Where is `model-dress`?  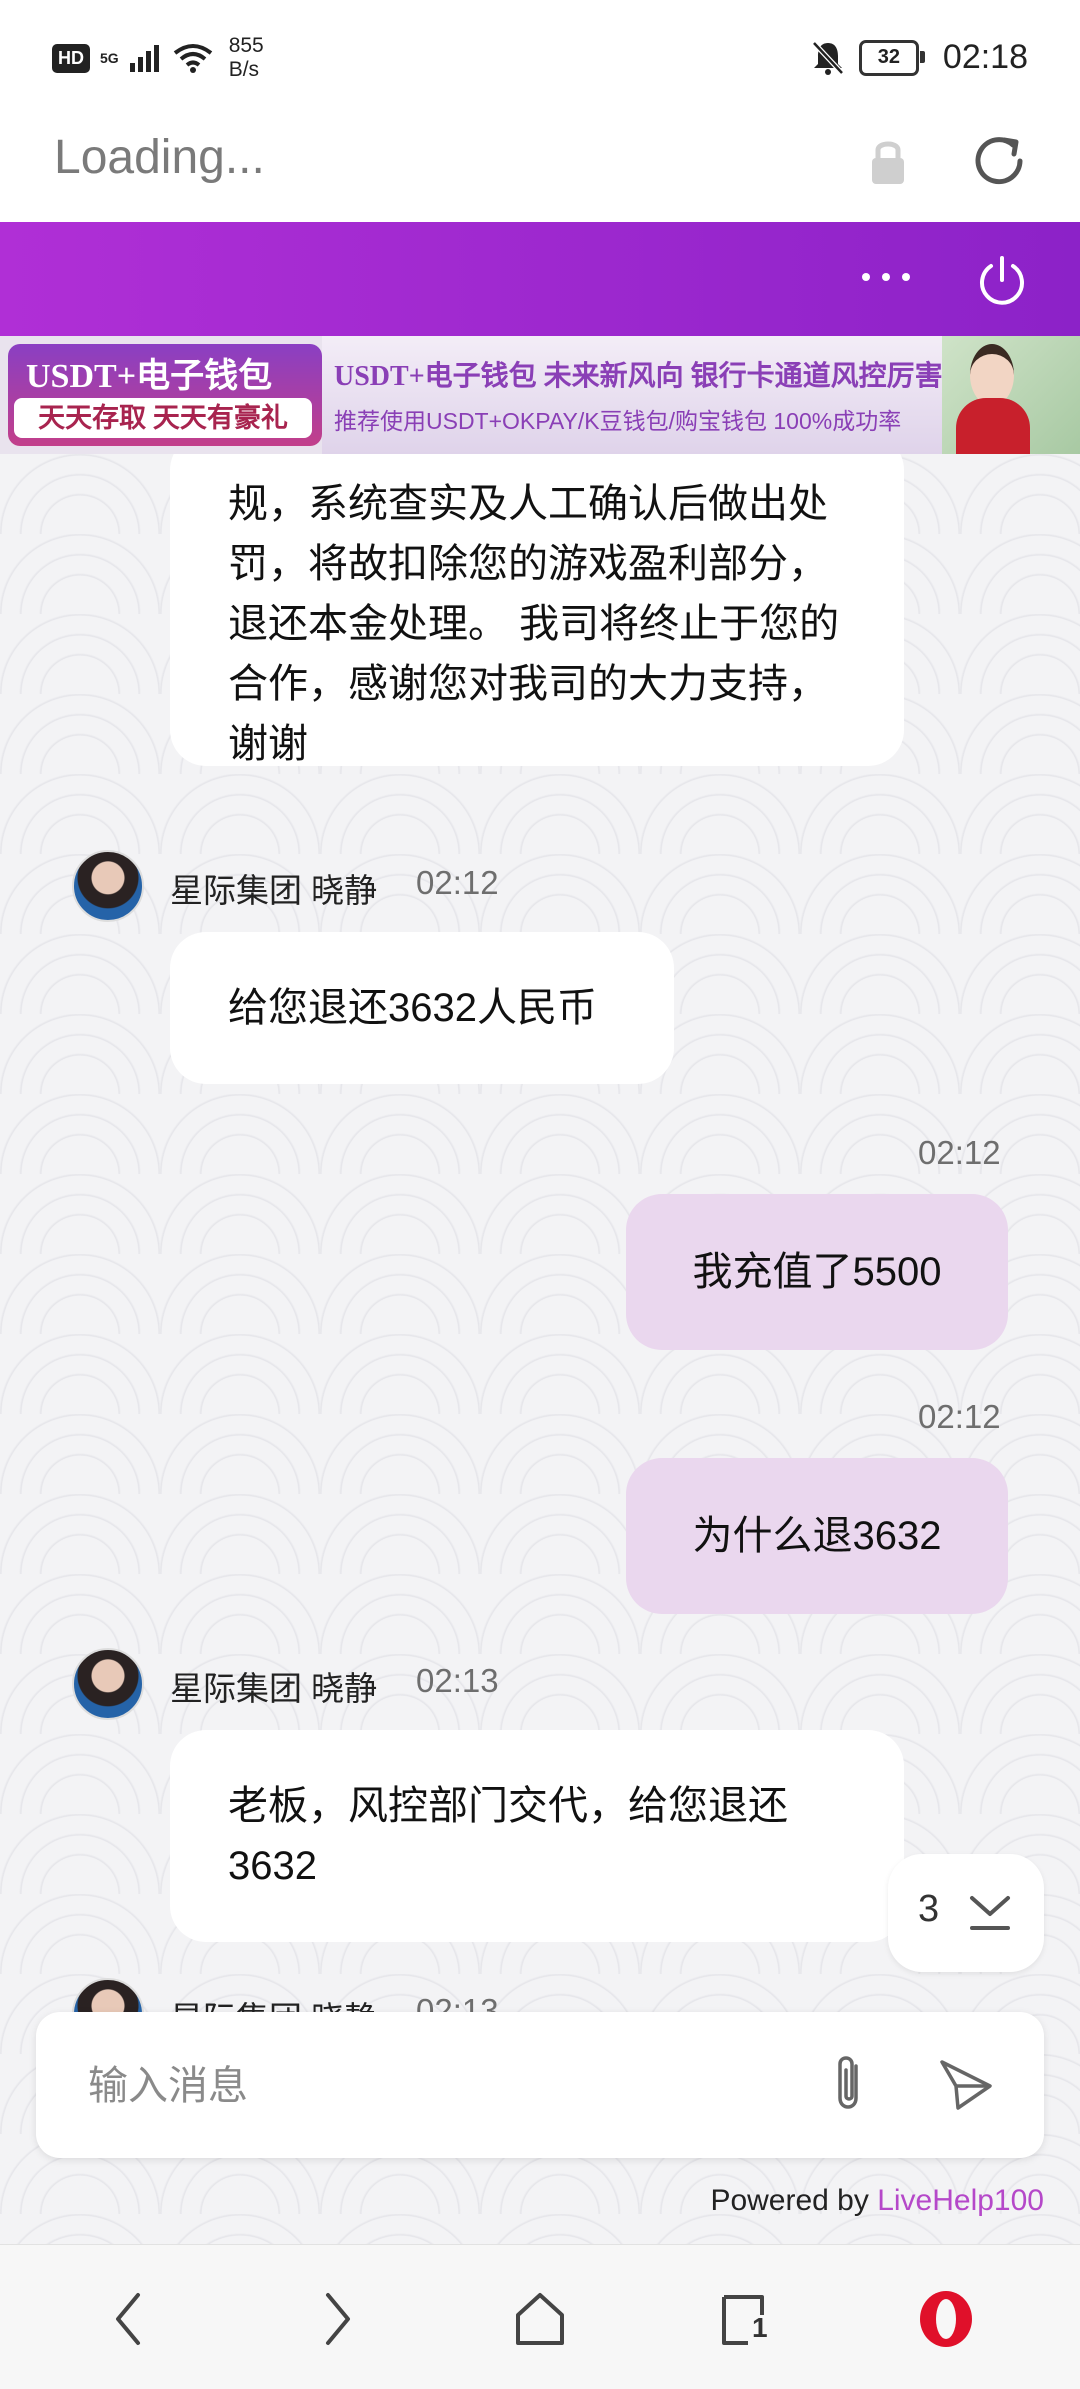
model-dress is located at coordinates (993, 426).